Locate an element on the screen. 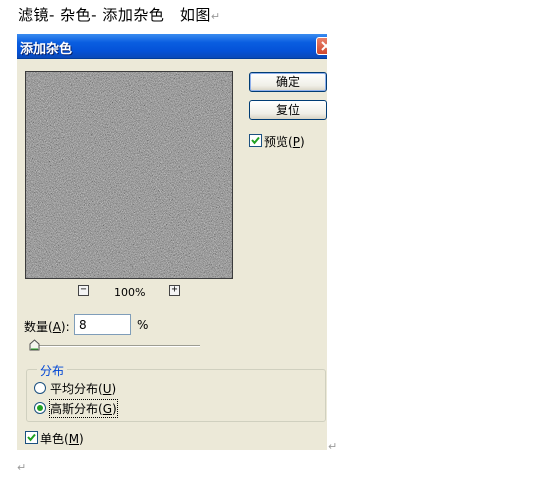 This screenshot has width=542, height=480. monochromatic-label: 单色(M) is located at coordinates (62, 438).